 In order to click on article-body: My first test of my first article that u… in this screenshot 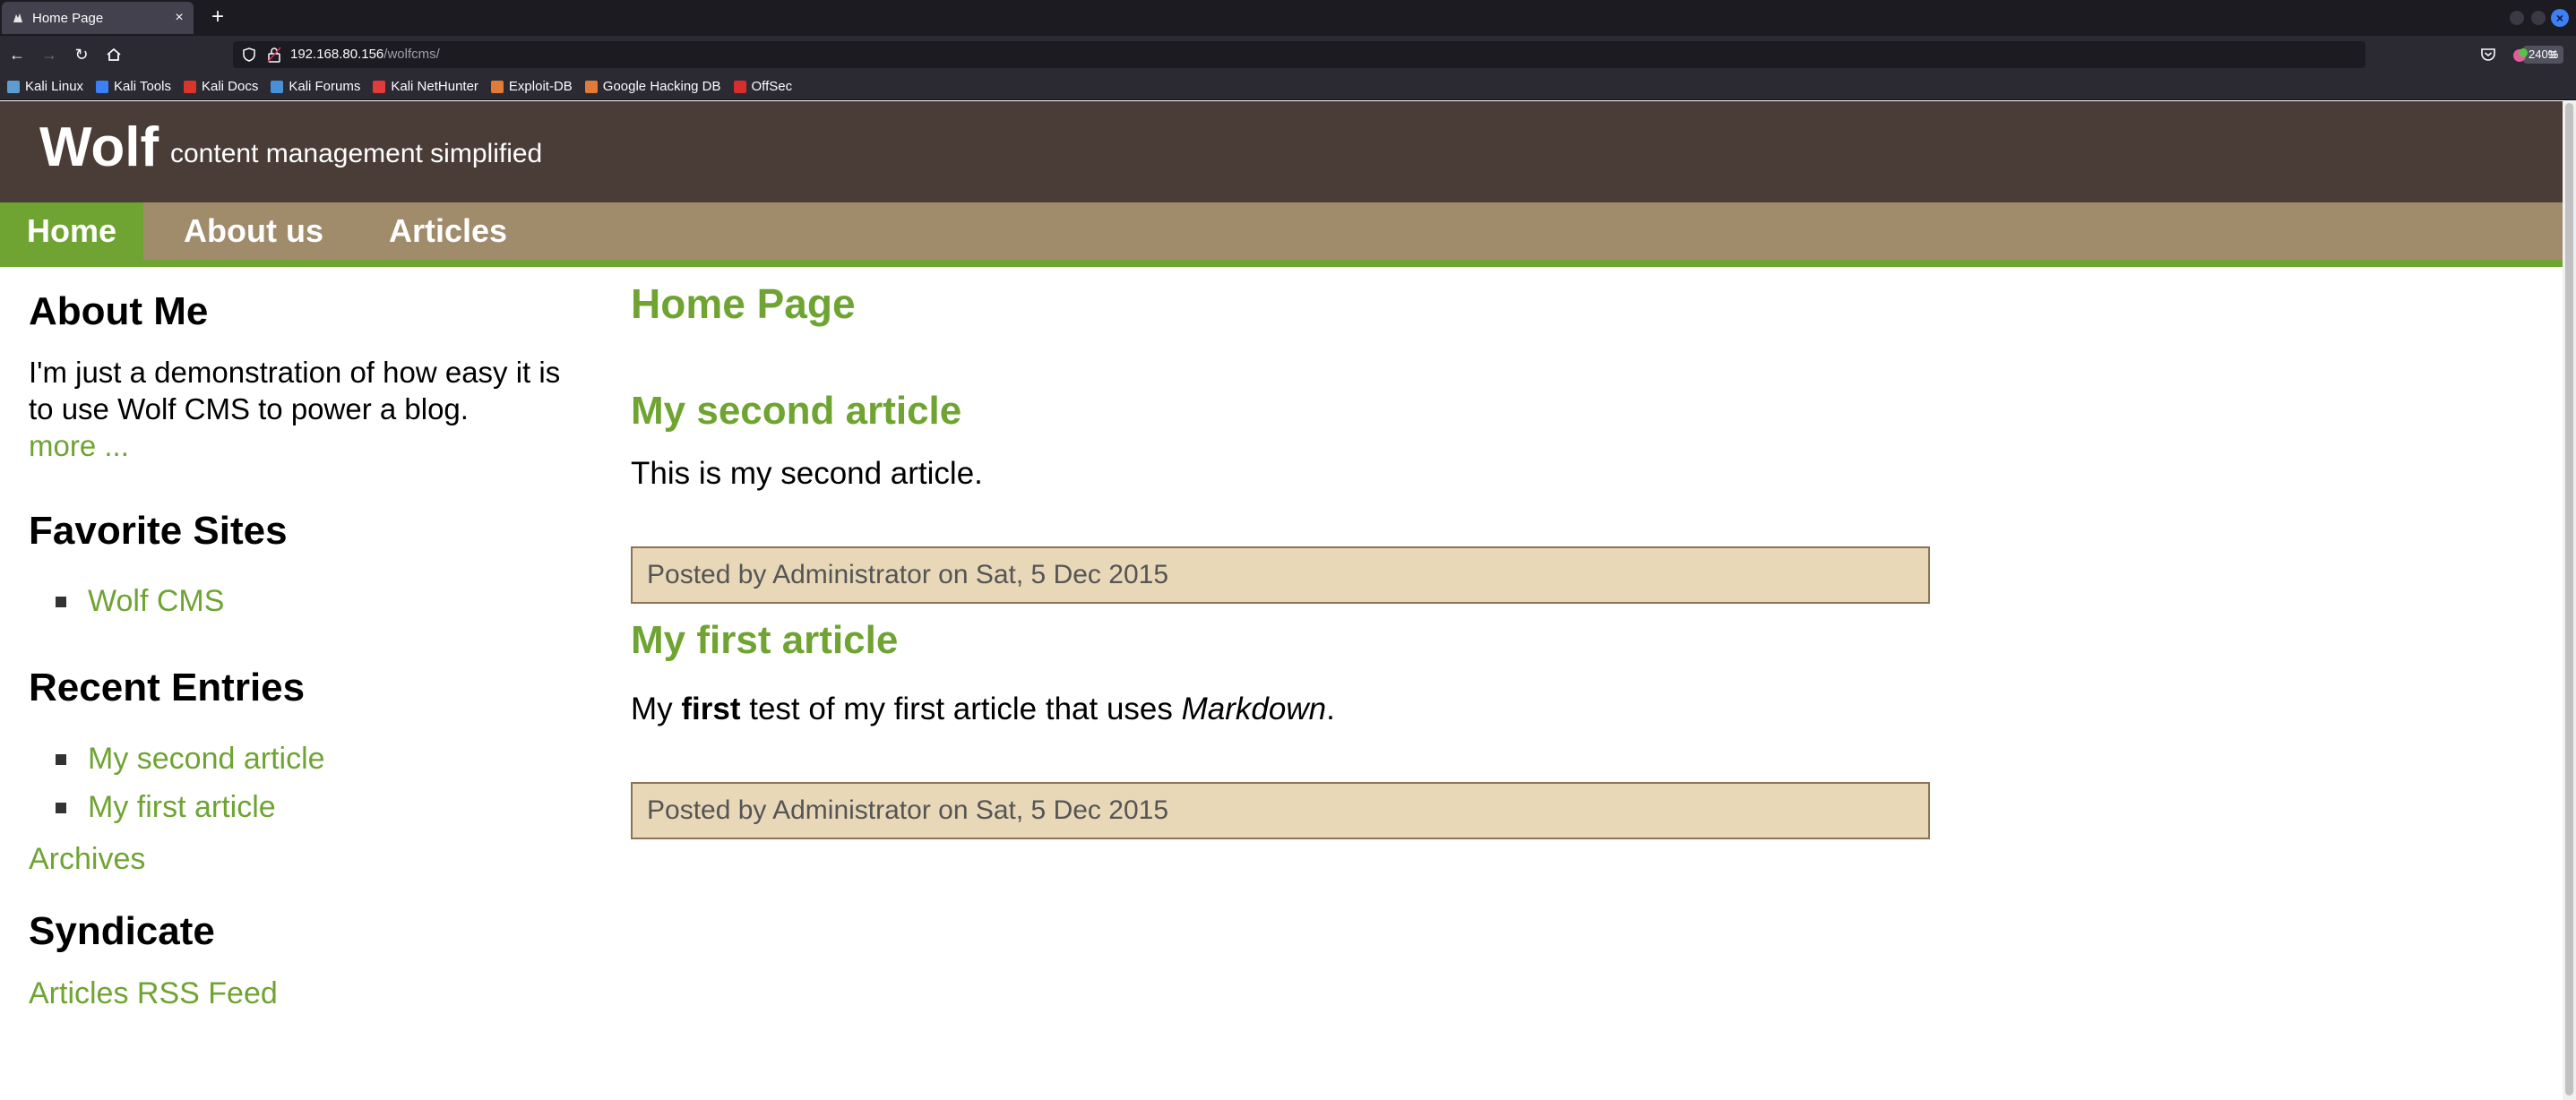, I will do `click(983, 709)`.